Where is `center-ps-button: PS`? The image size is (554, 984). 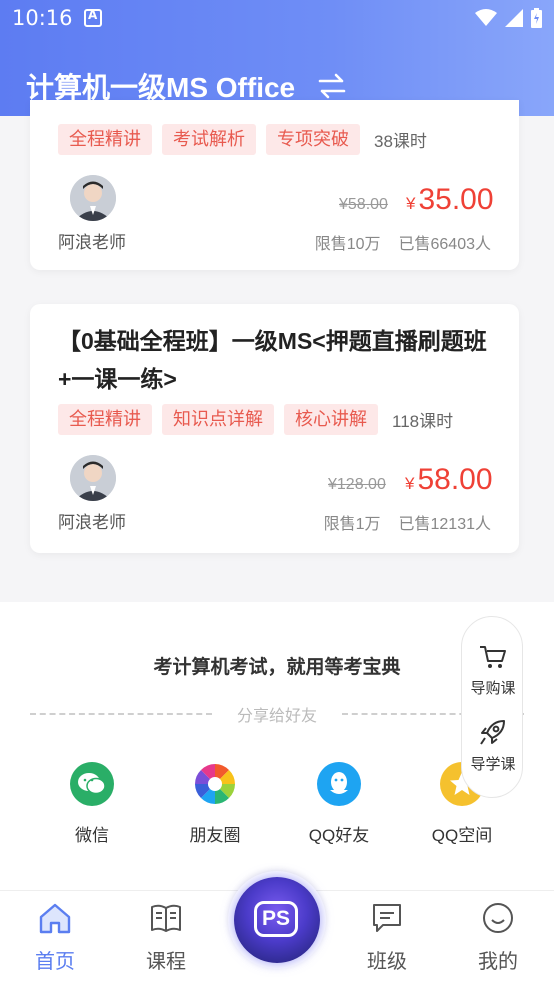 center-ps-button: PS is located at coordinates (277, 920).